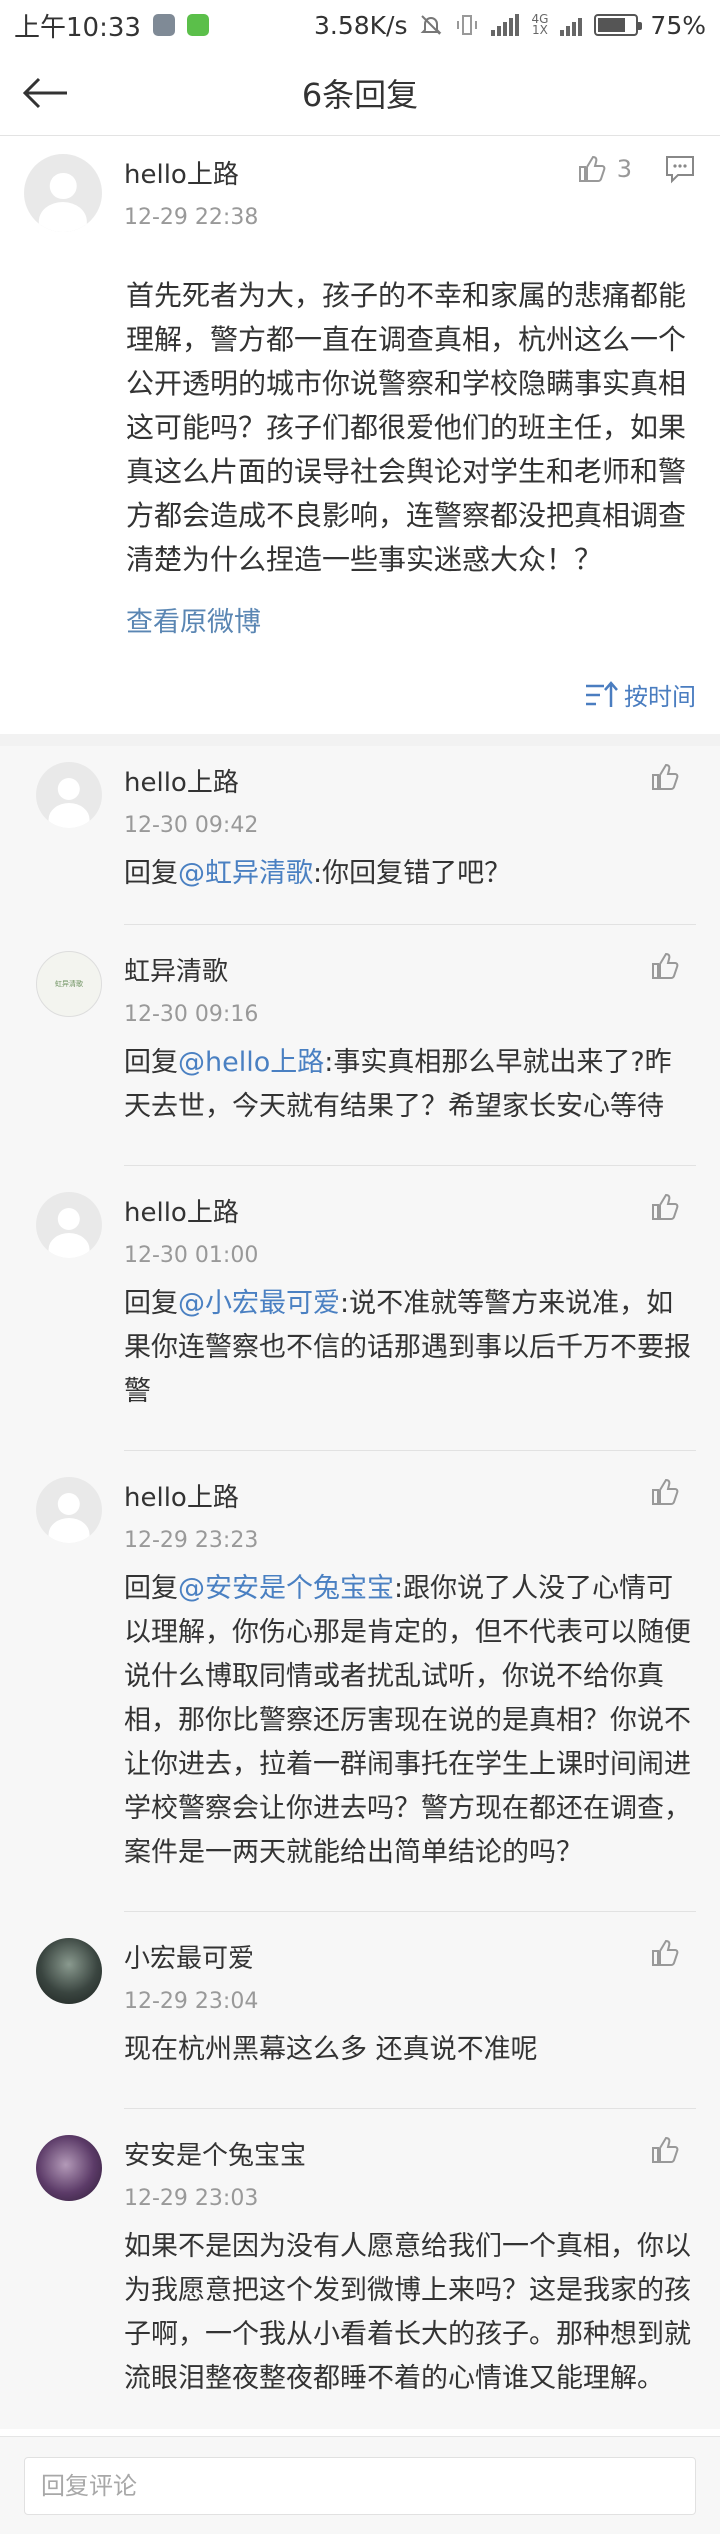 Image resolution: width=720 pixels, height=2534 pixels. What do you see at coordinates (431, 25) in the screenshot?
I see `mute-icon` at bounding box center [431, 25].